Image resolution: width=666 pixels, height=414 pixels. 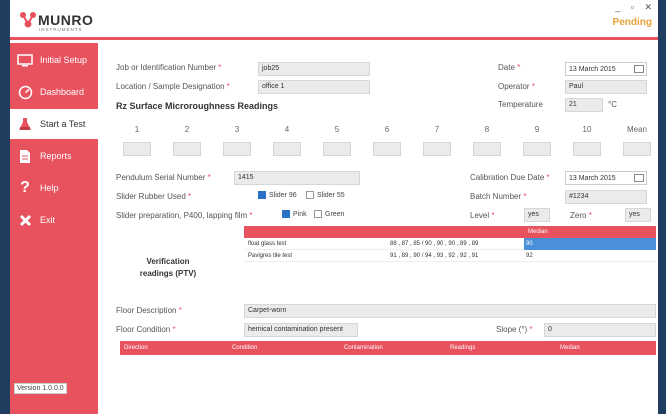 What do you see at coordinates (570, 348) in the screenshot?
I see `column-header: Median` at bounding box center [570, 348].